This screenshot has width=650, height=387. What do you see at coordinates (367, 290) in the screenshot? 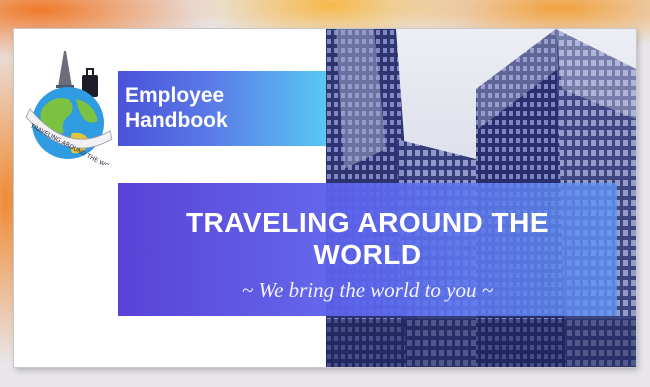
I see `slide-tagline: ~ We bring the world to you ~` at bounding box center [367, 290].